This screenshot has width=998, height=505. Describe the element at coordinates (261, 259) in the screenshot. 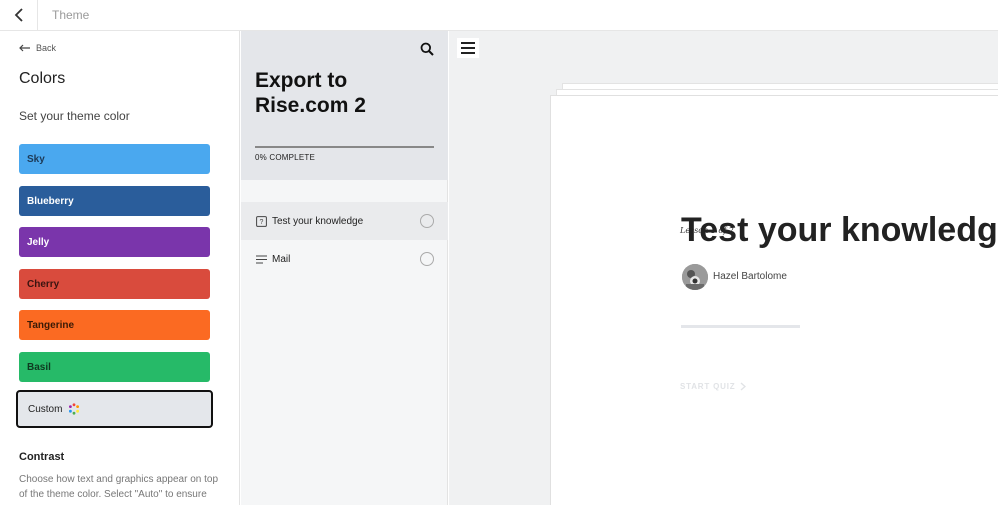

I see `text-lines-icon` at that location.